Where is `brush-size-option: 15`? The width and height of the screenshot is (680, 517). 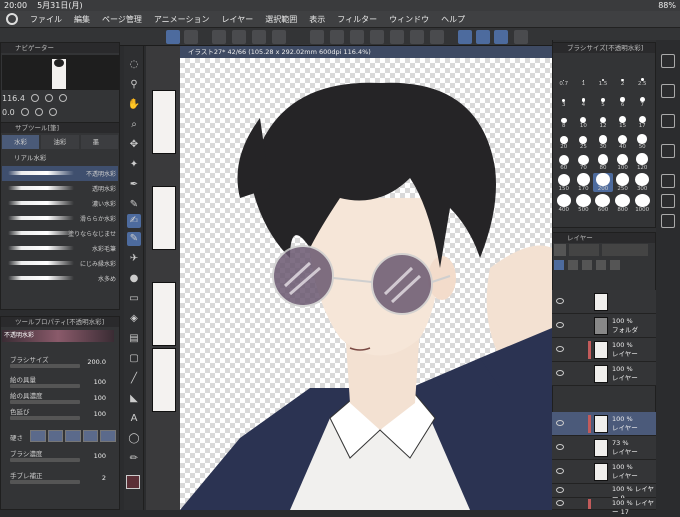 brush-size-option: 15 is located at coordinates (623, 119).